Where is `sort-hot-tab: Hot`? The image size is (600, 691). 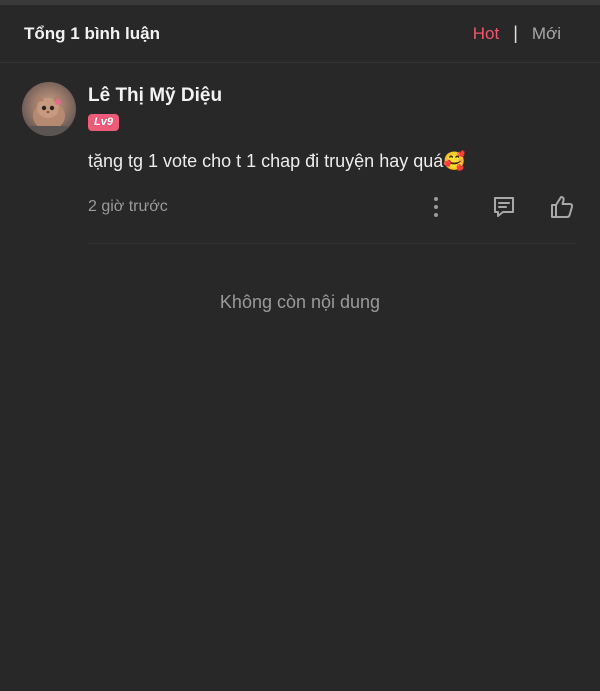 sort-hot-tab: Hot is located at coordinates (486, 34).